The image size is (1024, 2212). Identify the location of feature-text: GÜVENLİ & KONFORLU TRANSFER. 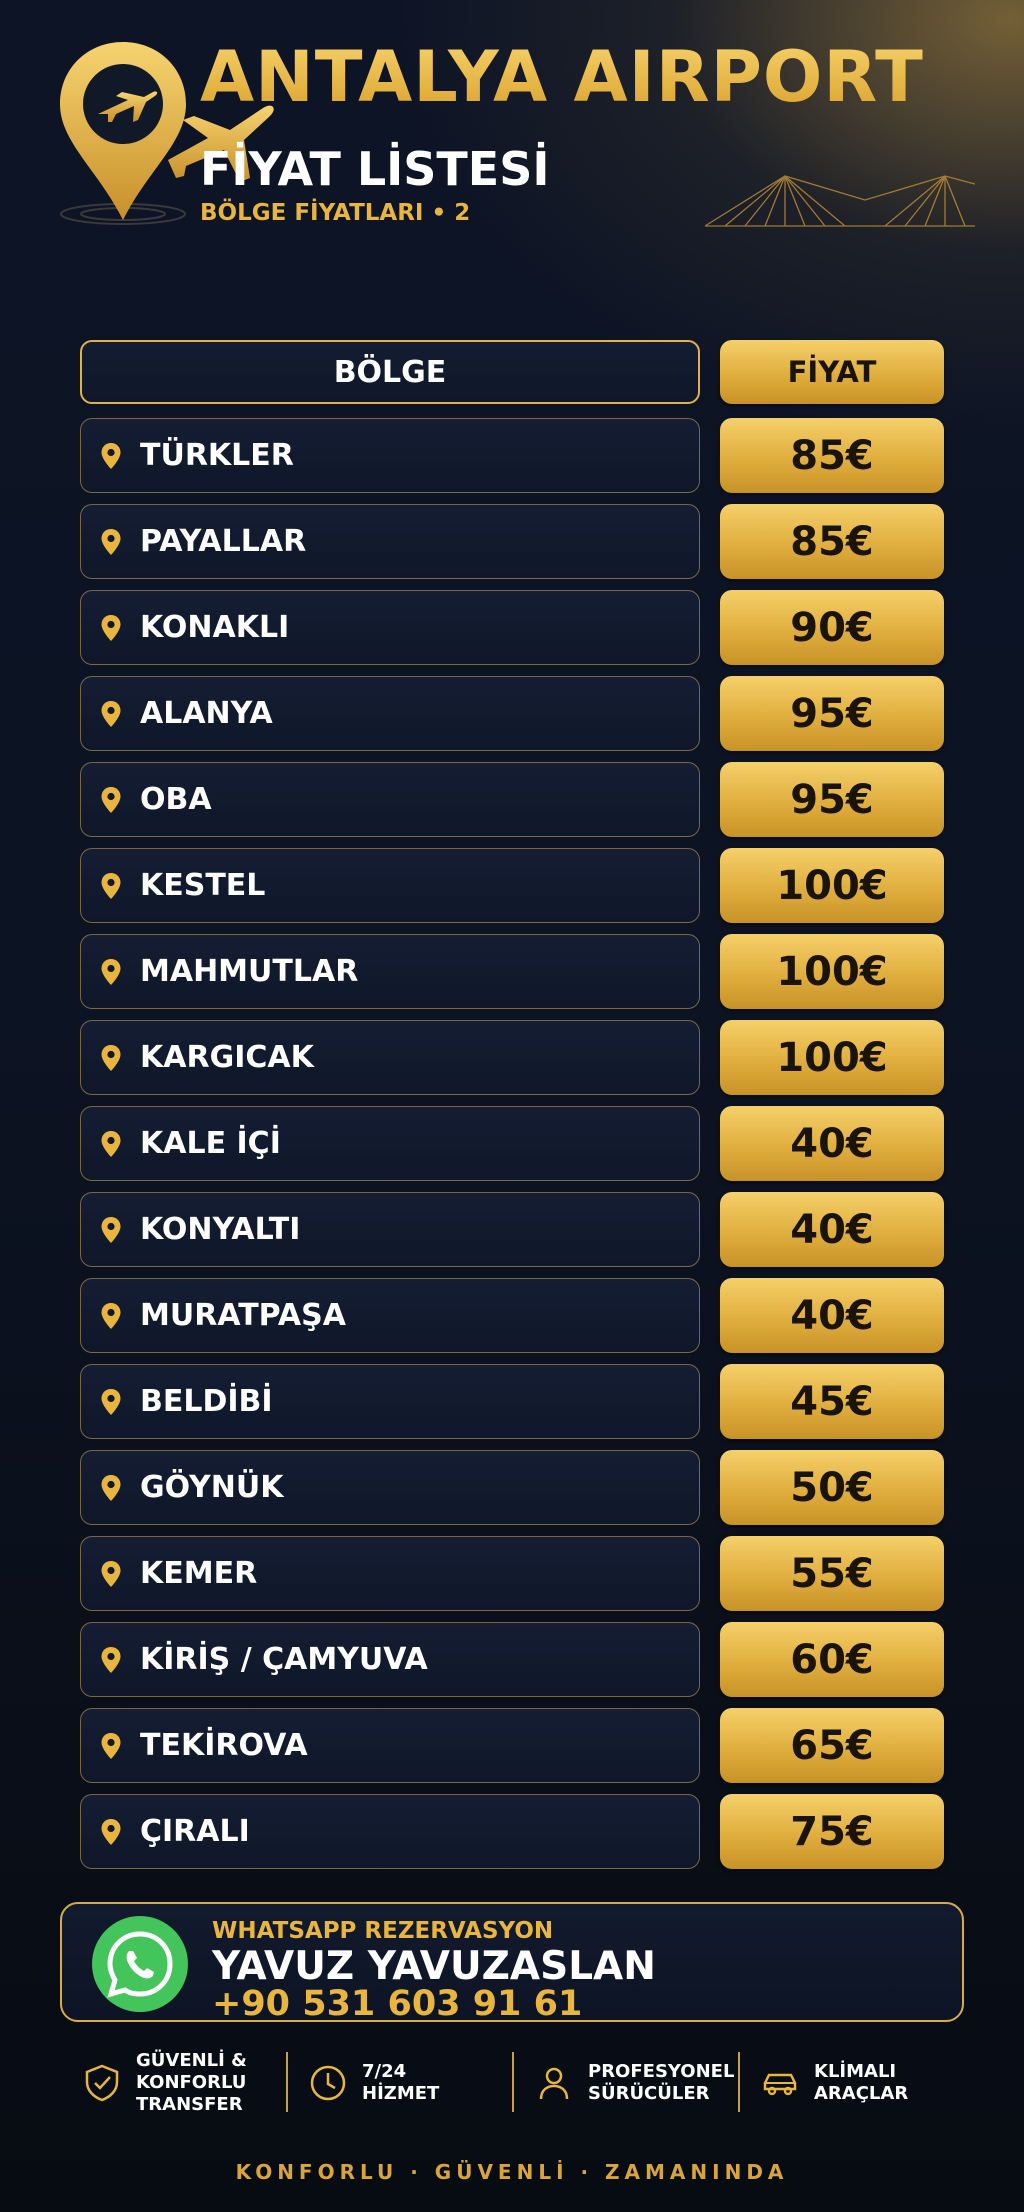
(191, 2082).